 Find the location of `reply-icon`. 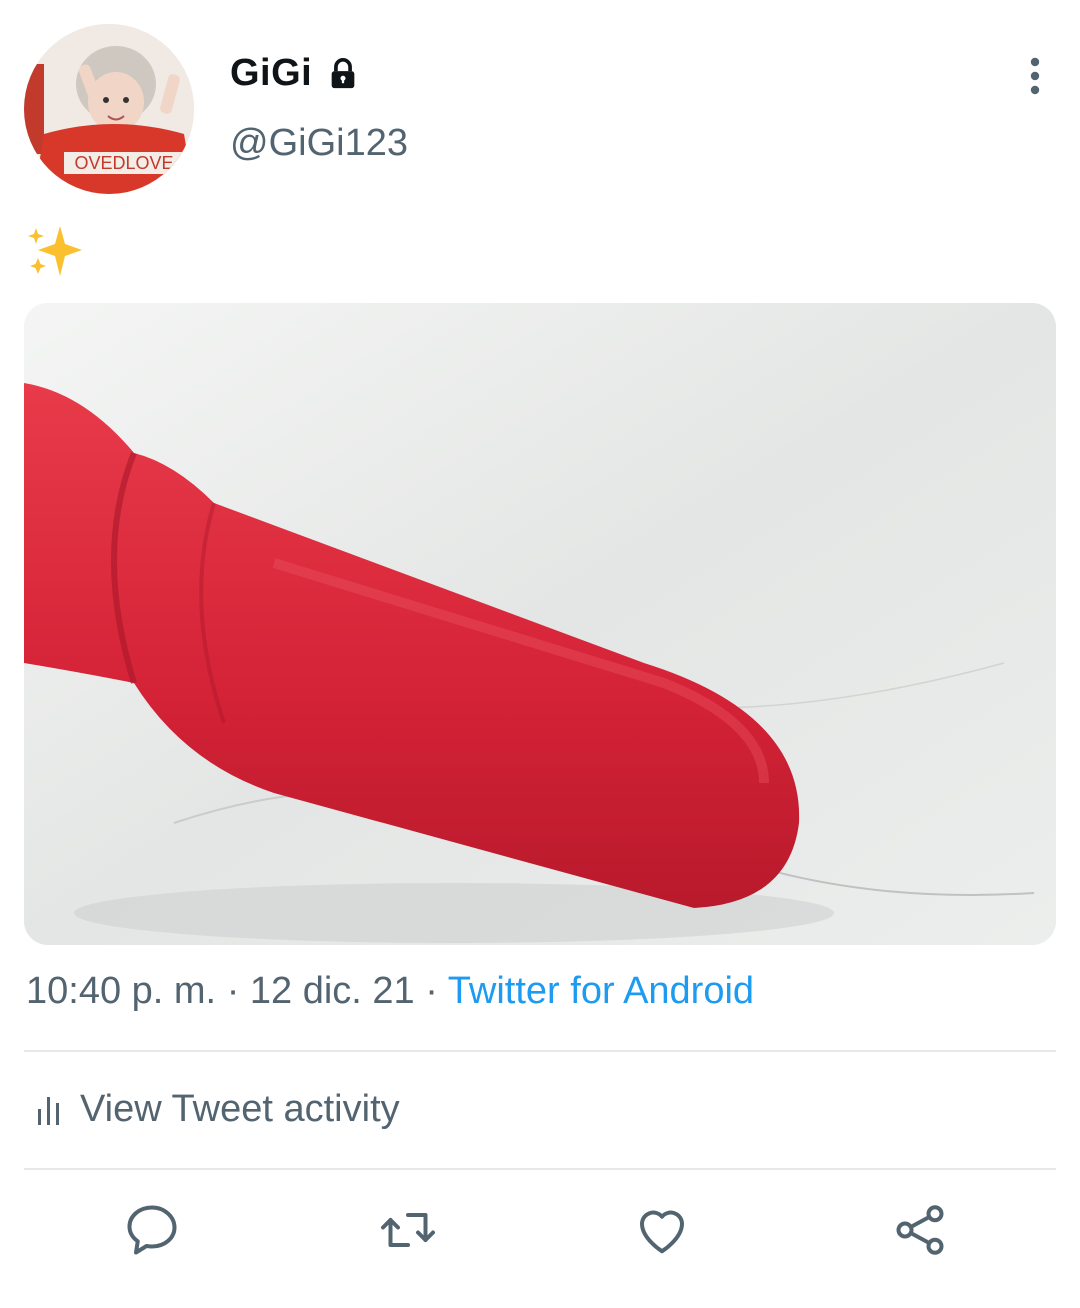

reply-icon is located at coordinates (152, 1230).